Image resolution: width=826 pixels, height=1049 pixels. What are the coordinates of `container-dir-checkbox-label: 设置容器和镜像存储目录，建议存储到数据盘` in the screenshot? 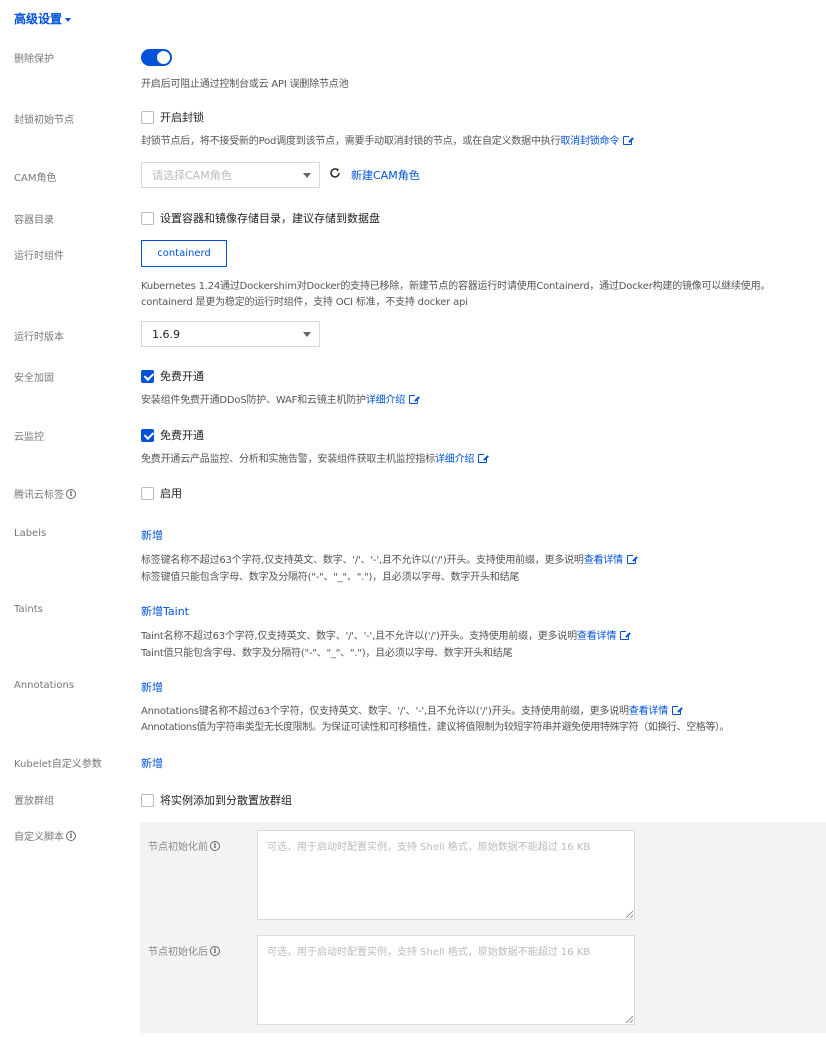 It's located at (270, 218).